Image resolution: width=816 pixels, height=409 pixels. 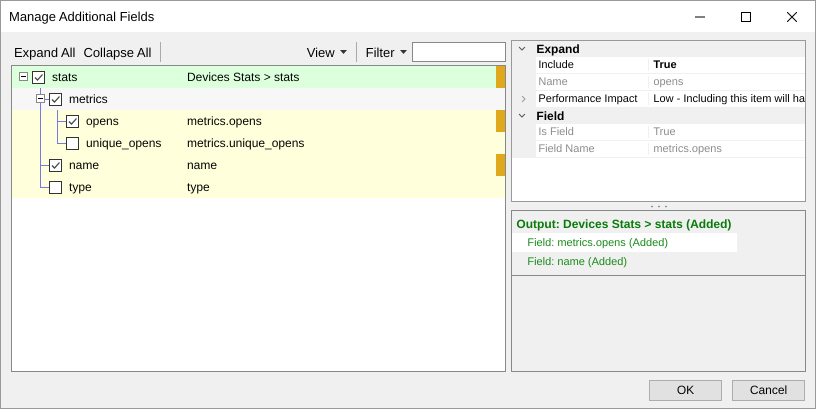 I want to click on field-name: stats, so click(x=64, y=77).